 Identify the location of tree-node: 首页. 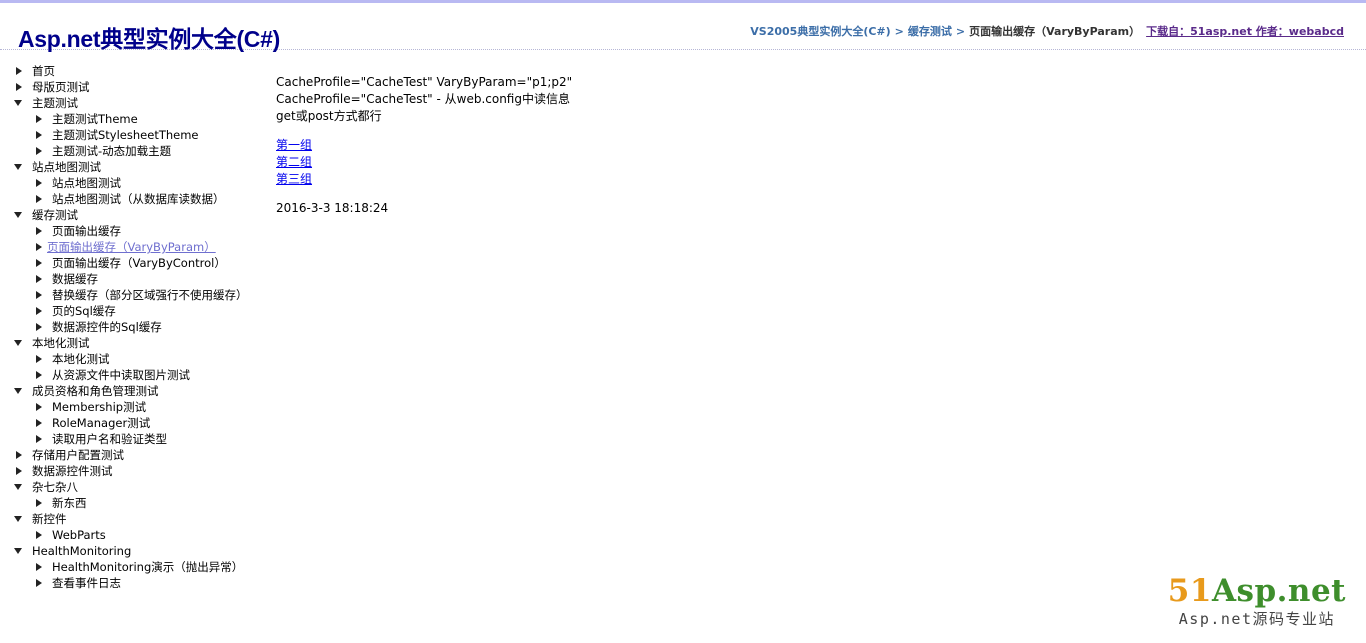
(131, 71).